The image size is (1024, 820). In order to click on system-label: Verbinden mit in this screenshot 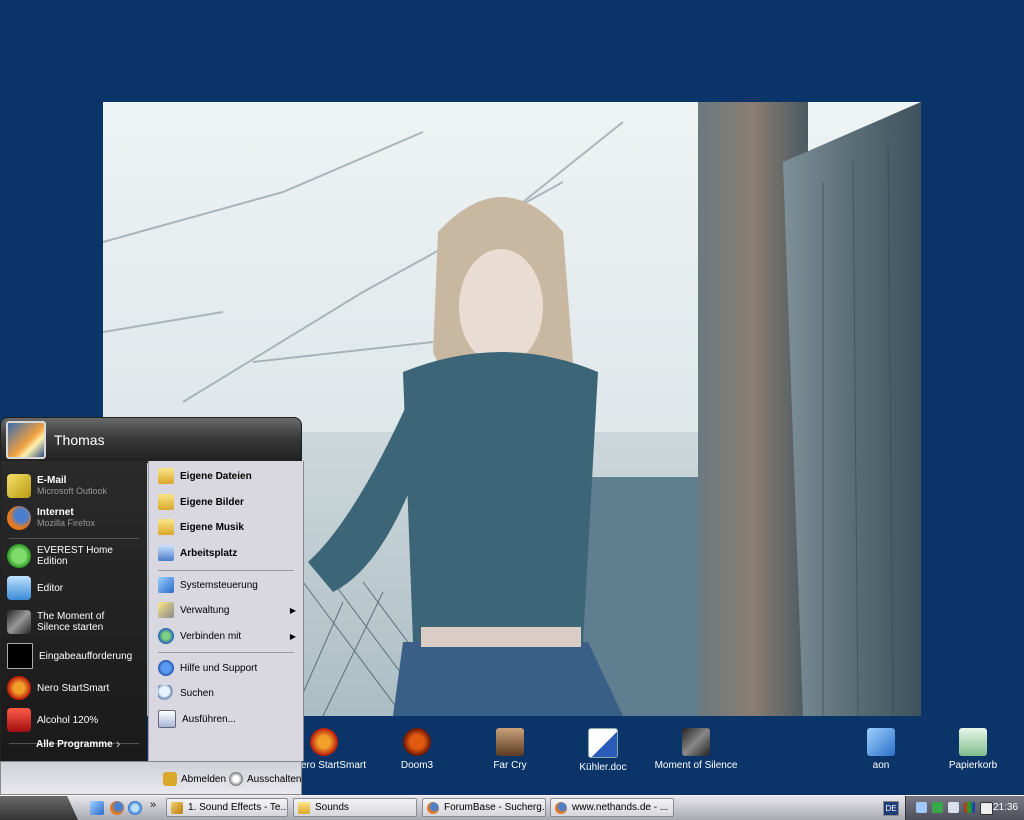, I will do `click(211, 636)`.